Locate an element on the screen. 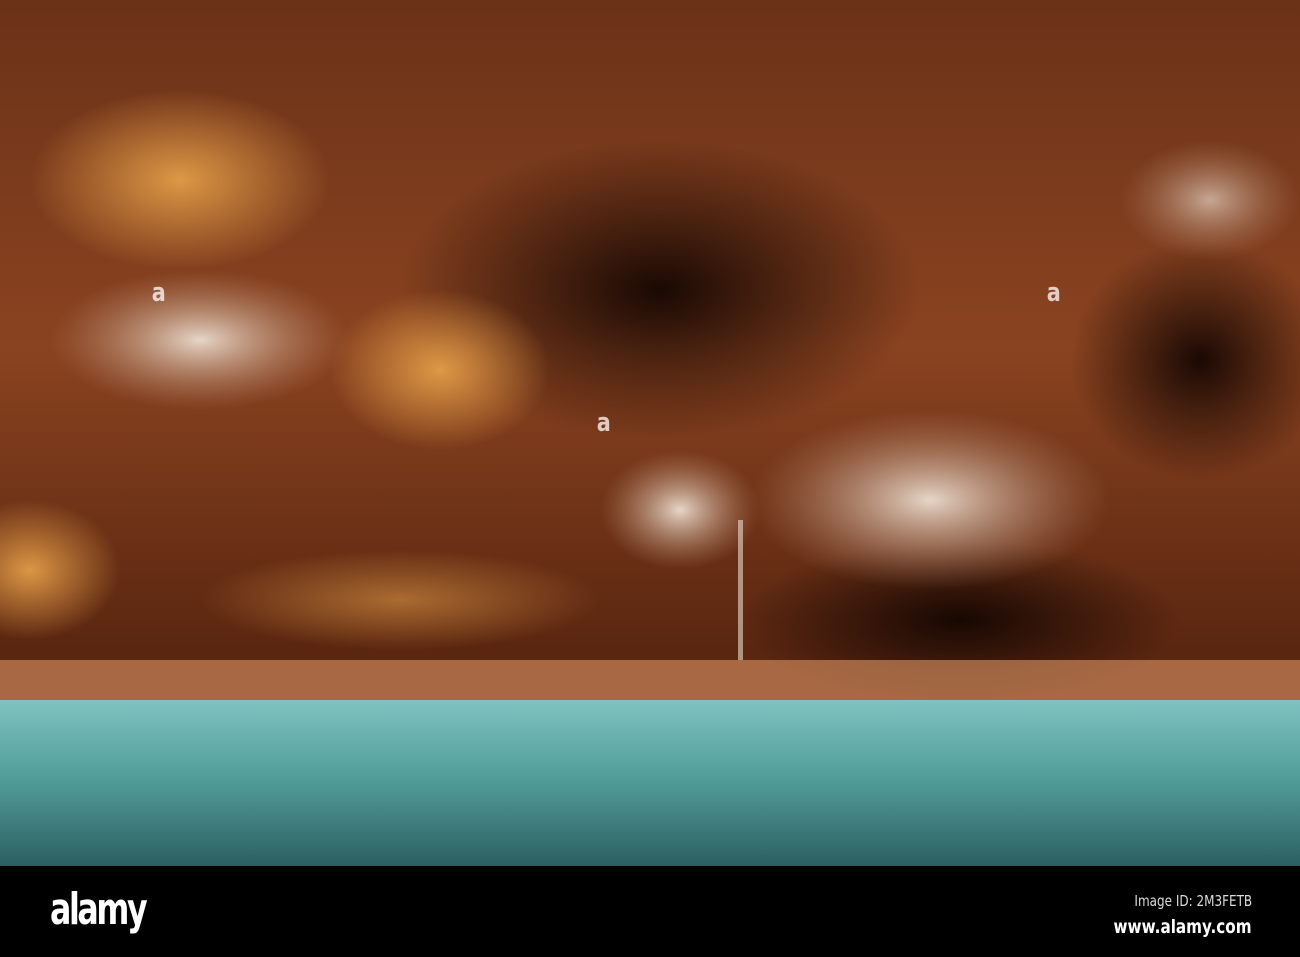  website-link: www.alamy.com is located at coordinates (1183, 927).